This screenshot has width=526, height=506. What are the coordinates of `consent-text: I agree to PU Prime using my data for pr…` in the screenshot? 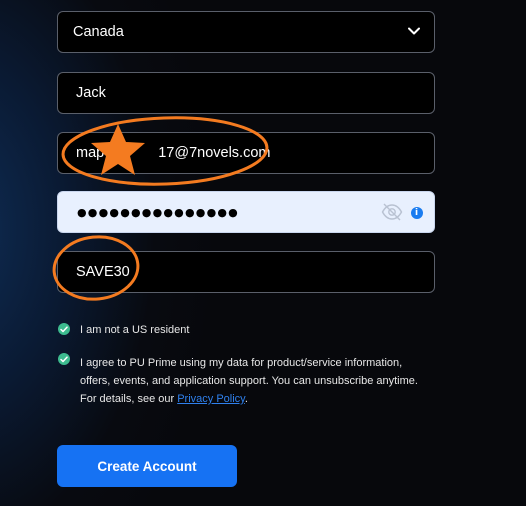 It's located at (249, 381).